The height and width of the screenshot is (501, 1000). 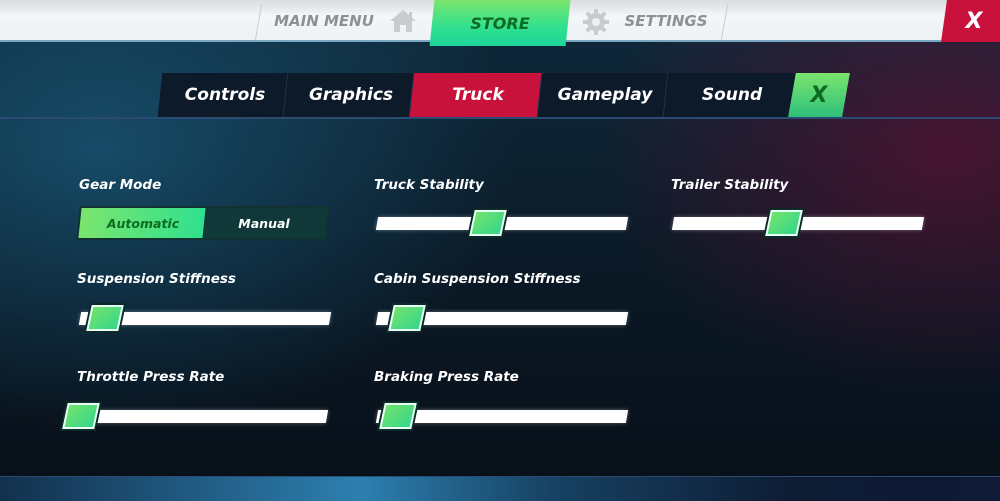 What do you see at coordinates (730, 185) in the screenshot?
I see `trailer-stability-label: Trailer Stability` at bounding box center [730, 185].